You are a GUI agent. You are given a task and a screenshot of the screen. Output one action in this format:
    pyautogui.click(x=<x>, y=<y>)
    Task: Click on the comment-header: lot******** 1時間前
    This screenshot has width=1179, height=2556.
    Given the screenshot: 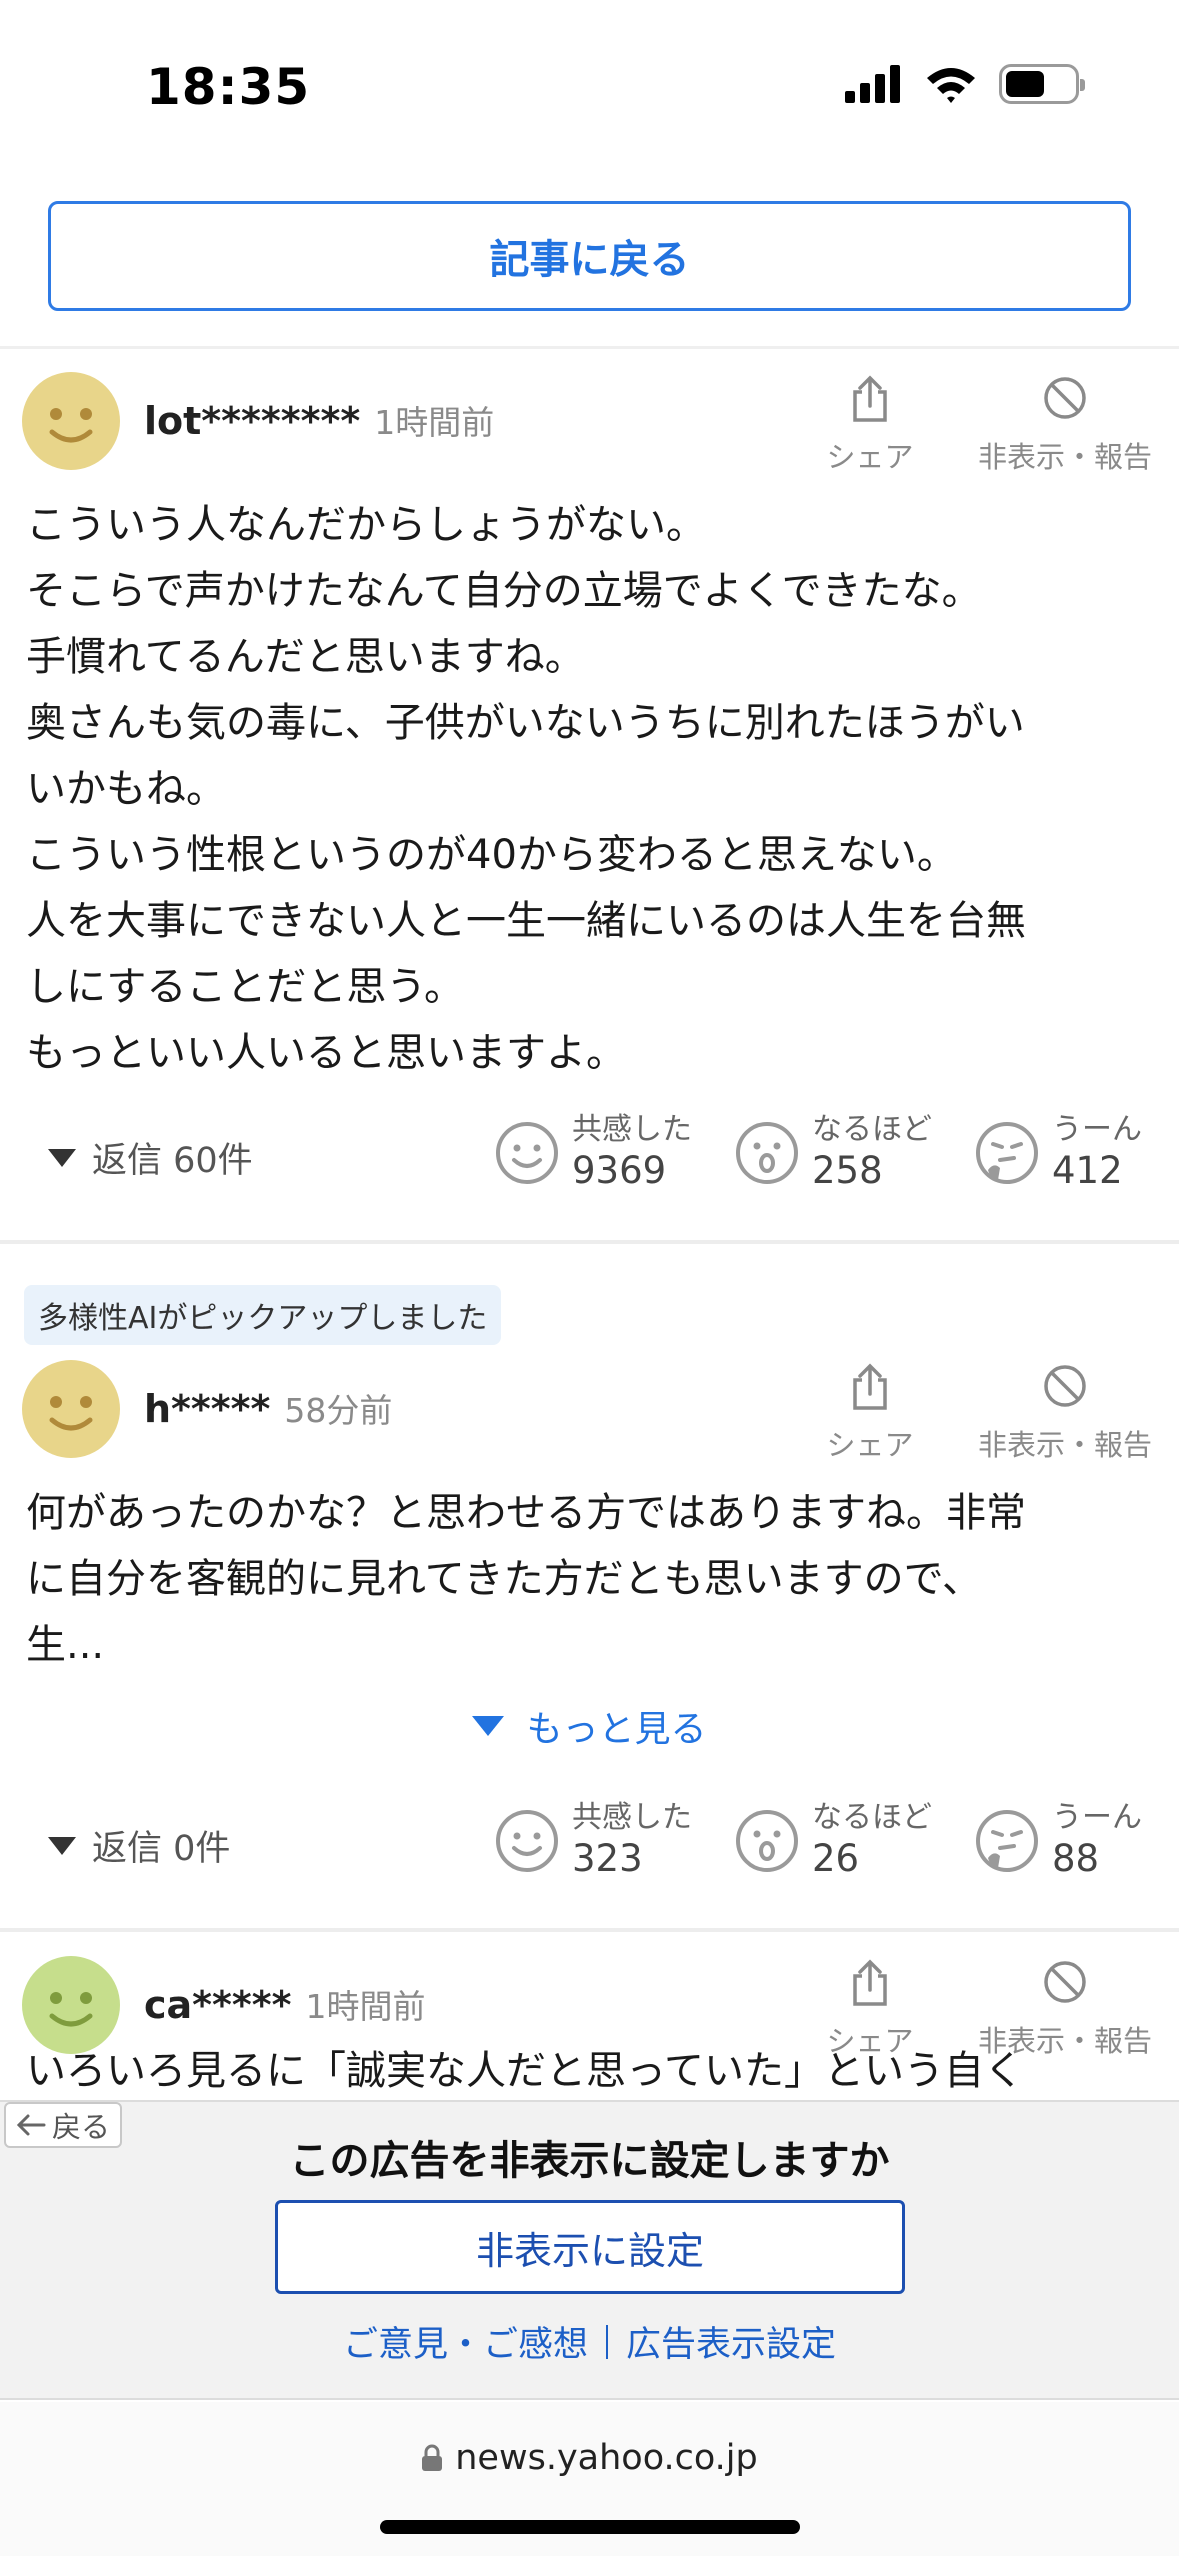 What is the action you would take?
    pyautogui.click(x=319, y=420)
    